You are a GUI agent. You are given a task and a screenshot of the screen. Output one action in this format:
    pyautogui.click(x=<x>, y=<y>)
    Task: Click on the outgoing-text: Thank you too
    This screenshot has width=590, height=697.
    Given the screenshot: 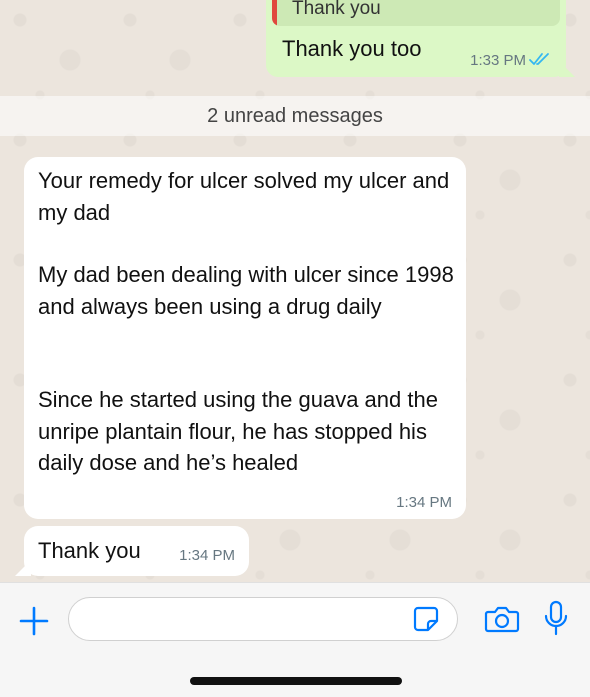 What is the action you would take?
    pyautogui.click(x=352, y=48)
    